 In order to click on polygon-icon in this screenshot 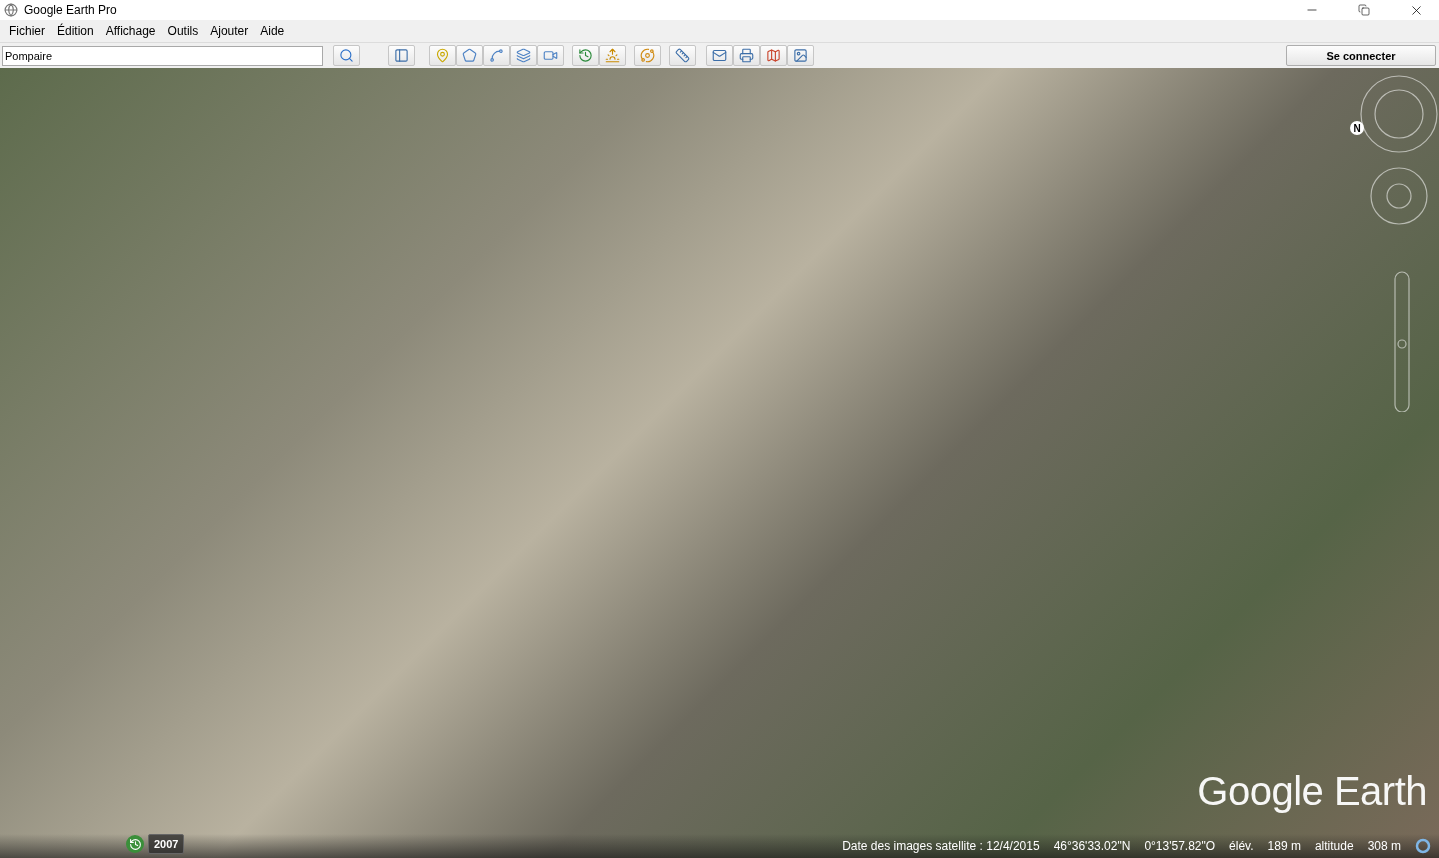, I will do `click(469, 55)`.